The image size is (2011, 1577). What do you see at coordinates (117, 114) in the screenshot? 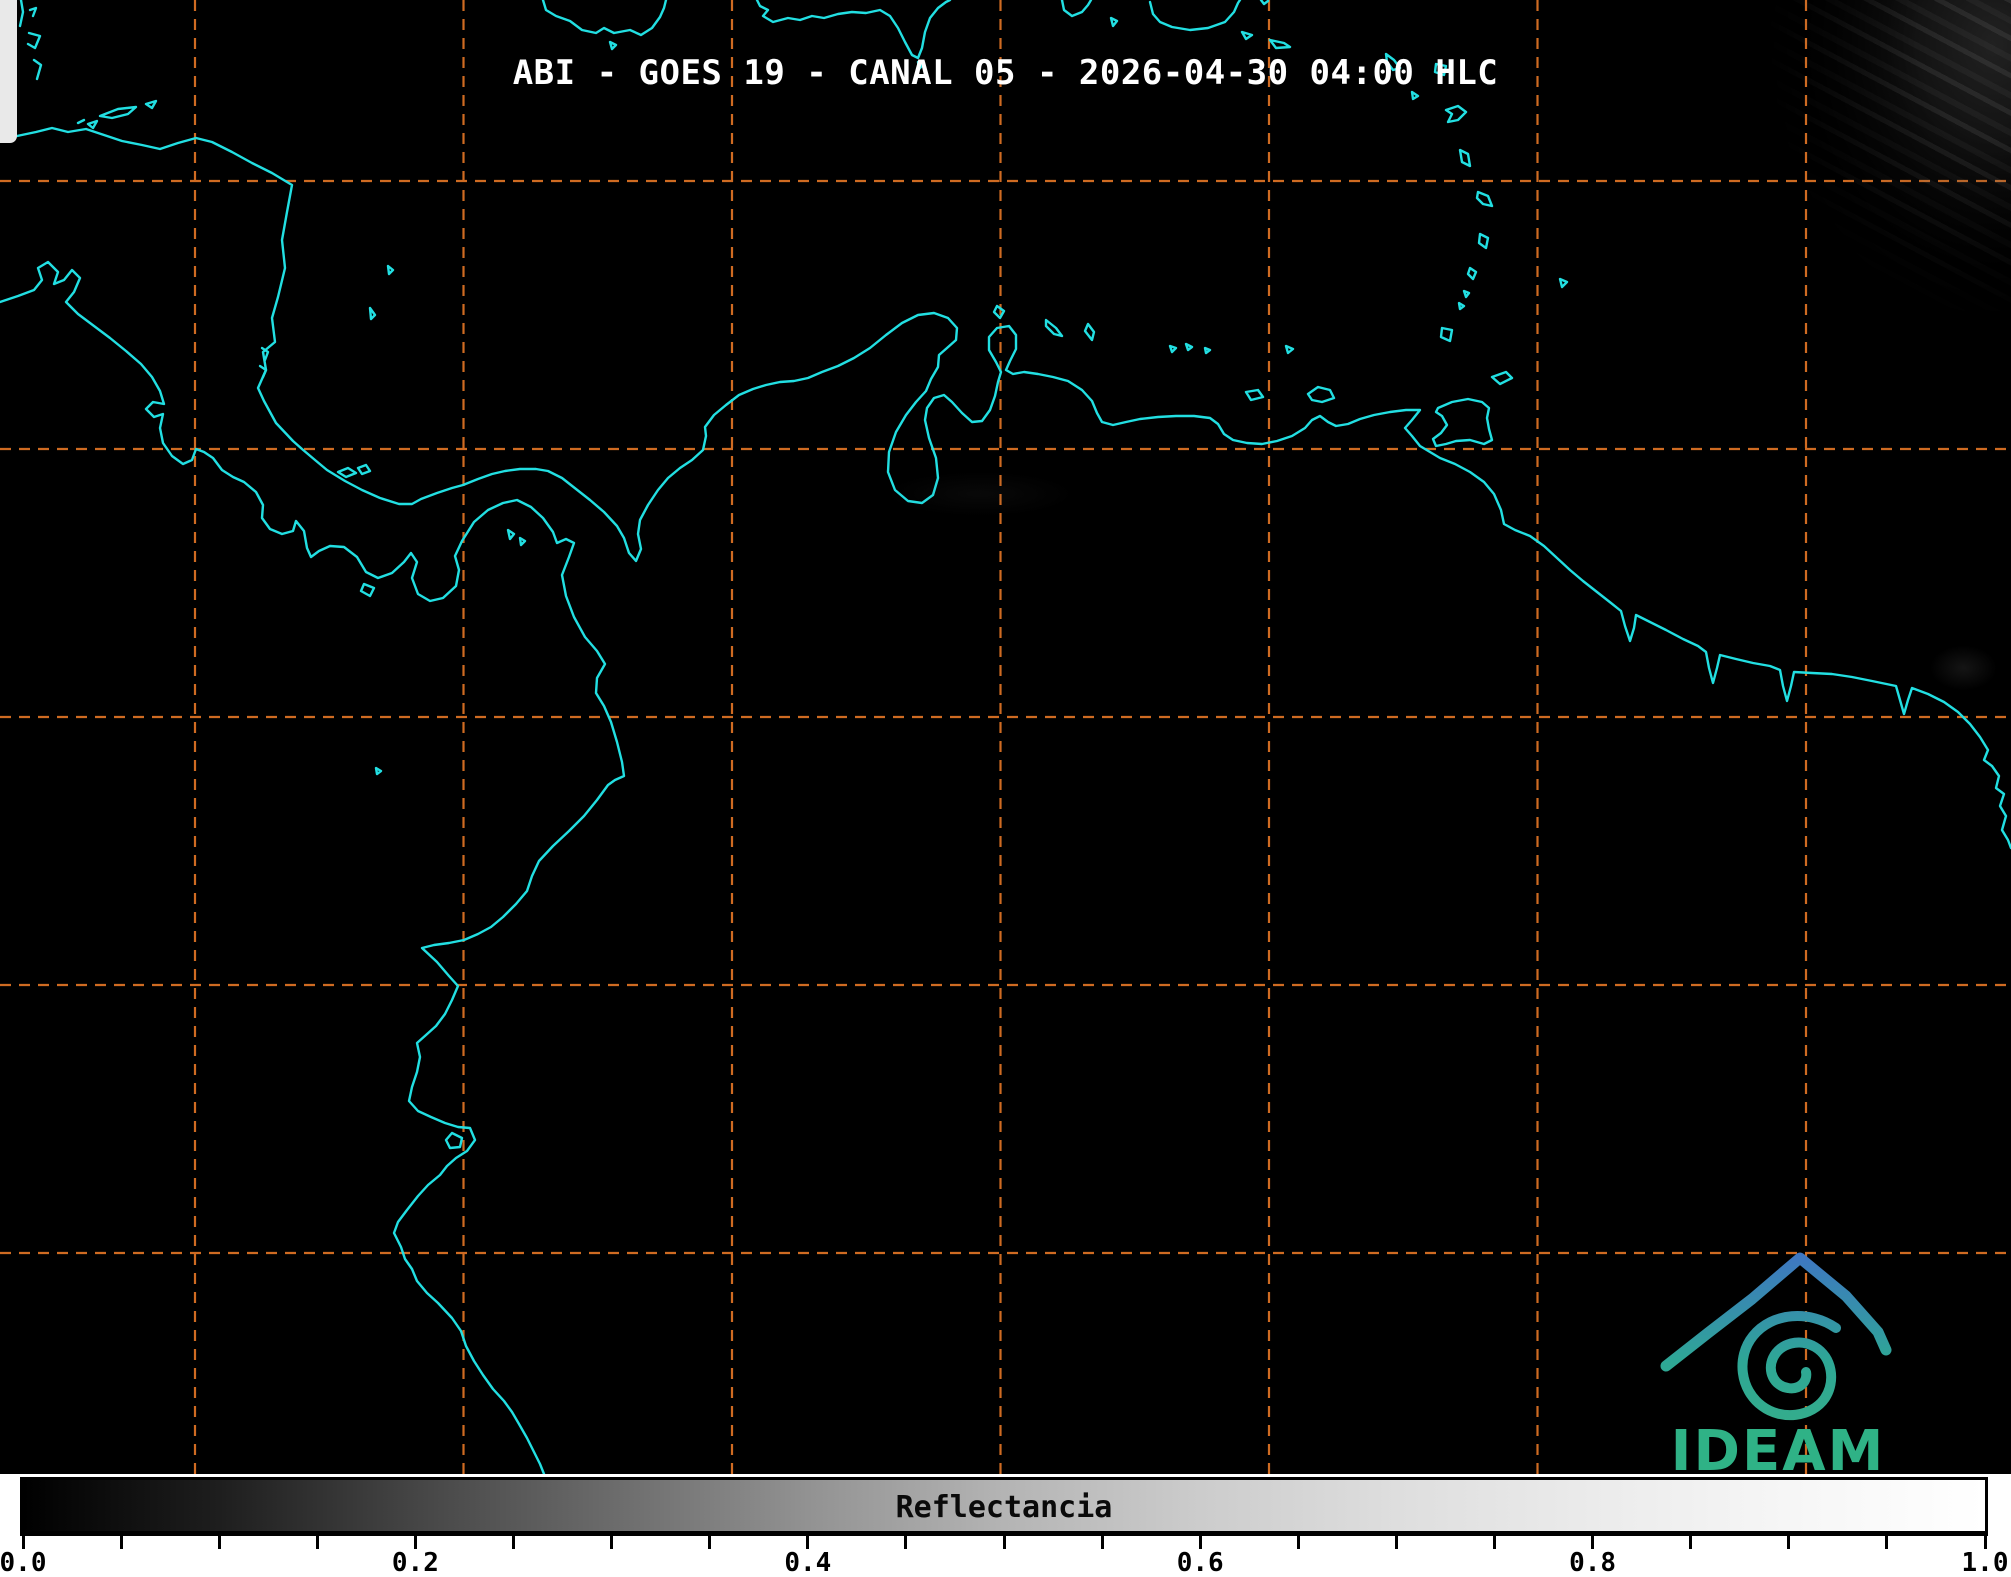
I see `islands-bay-honduras` at bounding box center [117, 114].